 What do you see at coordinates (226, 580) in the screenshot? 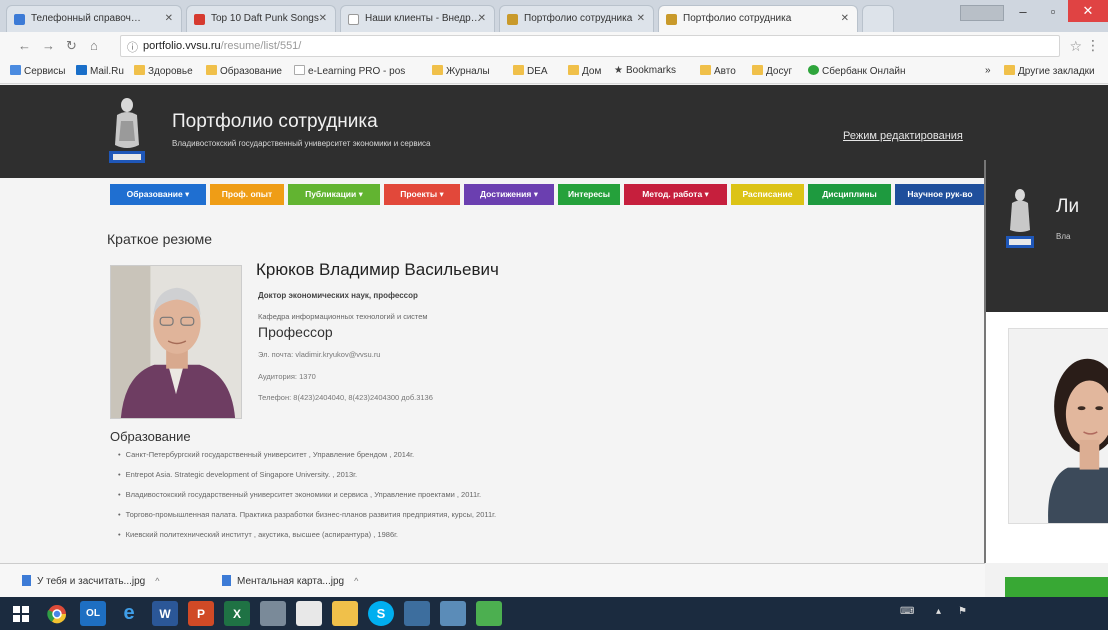
I see `image-file-icon` at bounding box center [226, 580].